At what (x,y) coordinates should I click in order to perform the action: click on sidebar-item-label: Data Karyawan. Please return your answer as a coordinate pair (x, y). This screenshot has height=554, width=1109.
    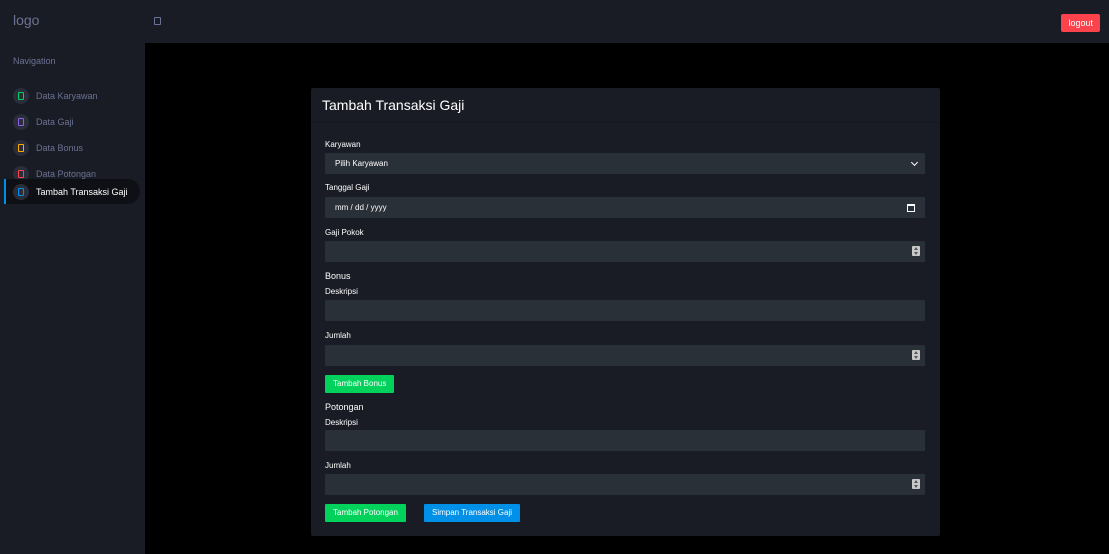
    Looking at the image, I should click on (67, 95).